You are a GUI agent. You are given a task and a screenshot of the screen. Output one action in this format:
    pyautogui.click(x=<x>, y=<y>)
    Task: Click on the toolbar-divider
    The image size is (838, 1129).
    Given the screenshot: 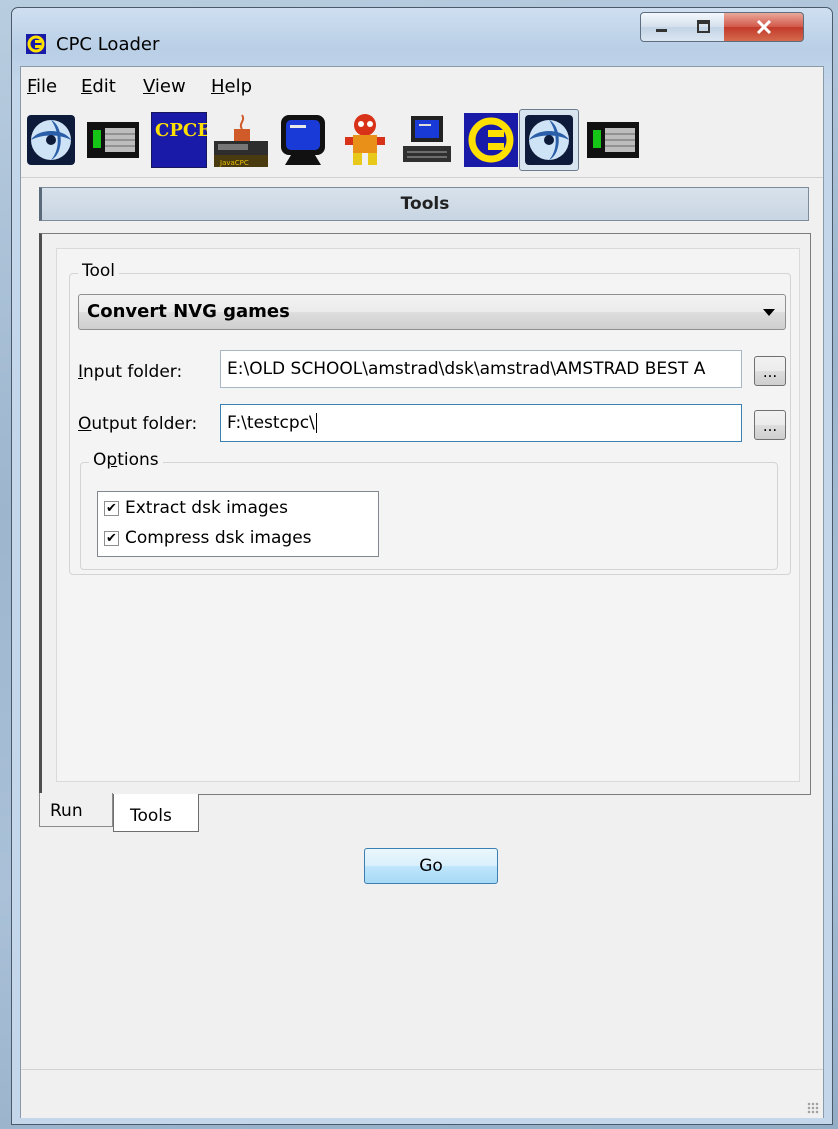 What is the action you would take?
    pyautogui.click(x=422, y=177)
    